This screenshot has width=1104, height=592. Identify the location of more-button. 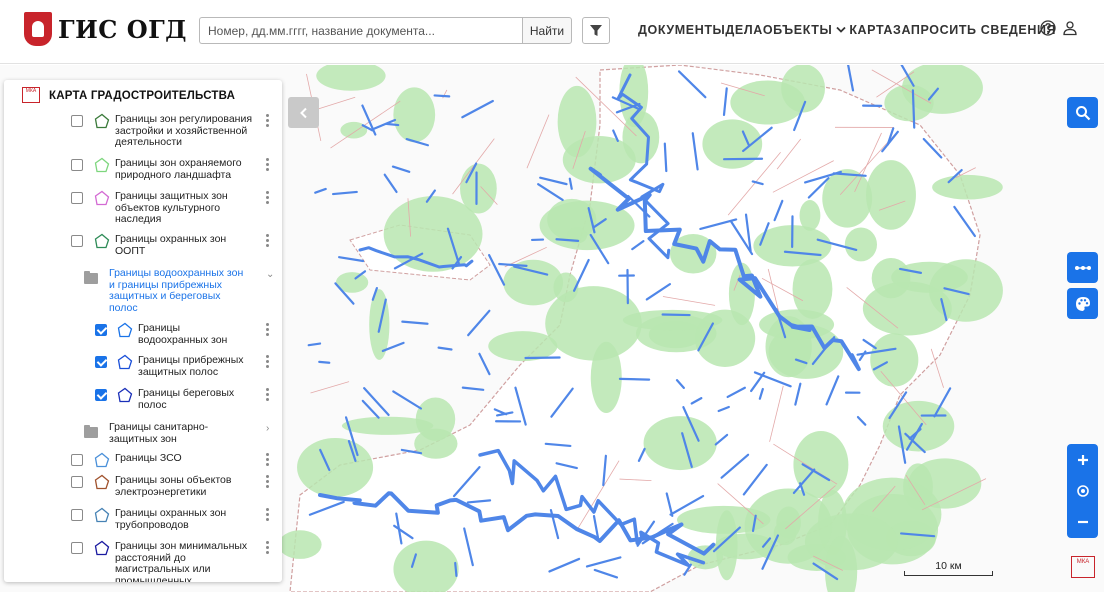
(1082, 267).